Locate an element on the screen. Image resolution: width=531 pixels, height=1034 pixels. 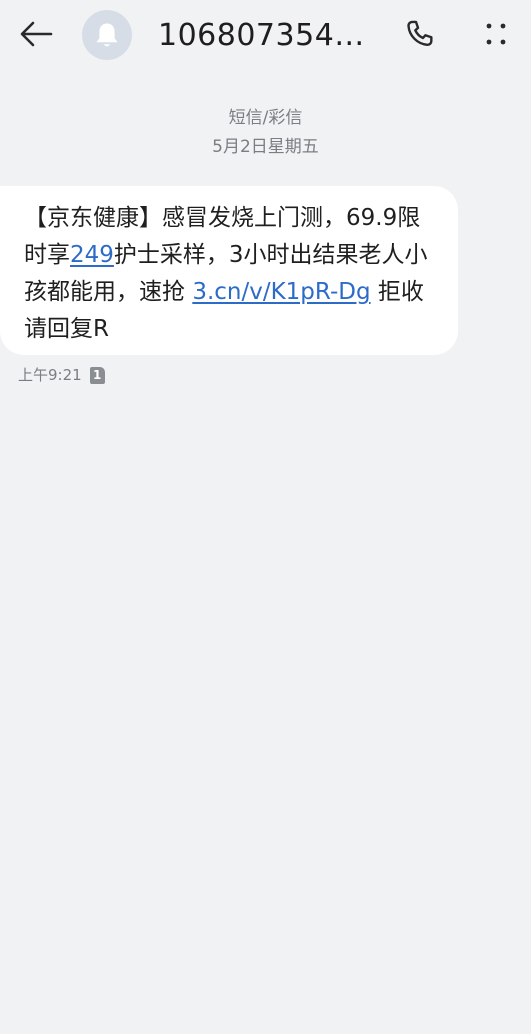
bell-icon is located at coordinates (107, 35).